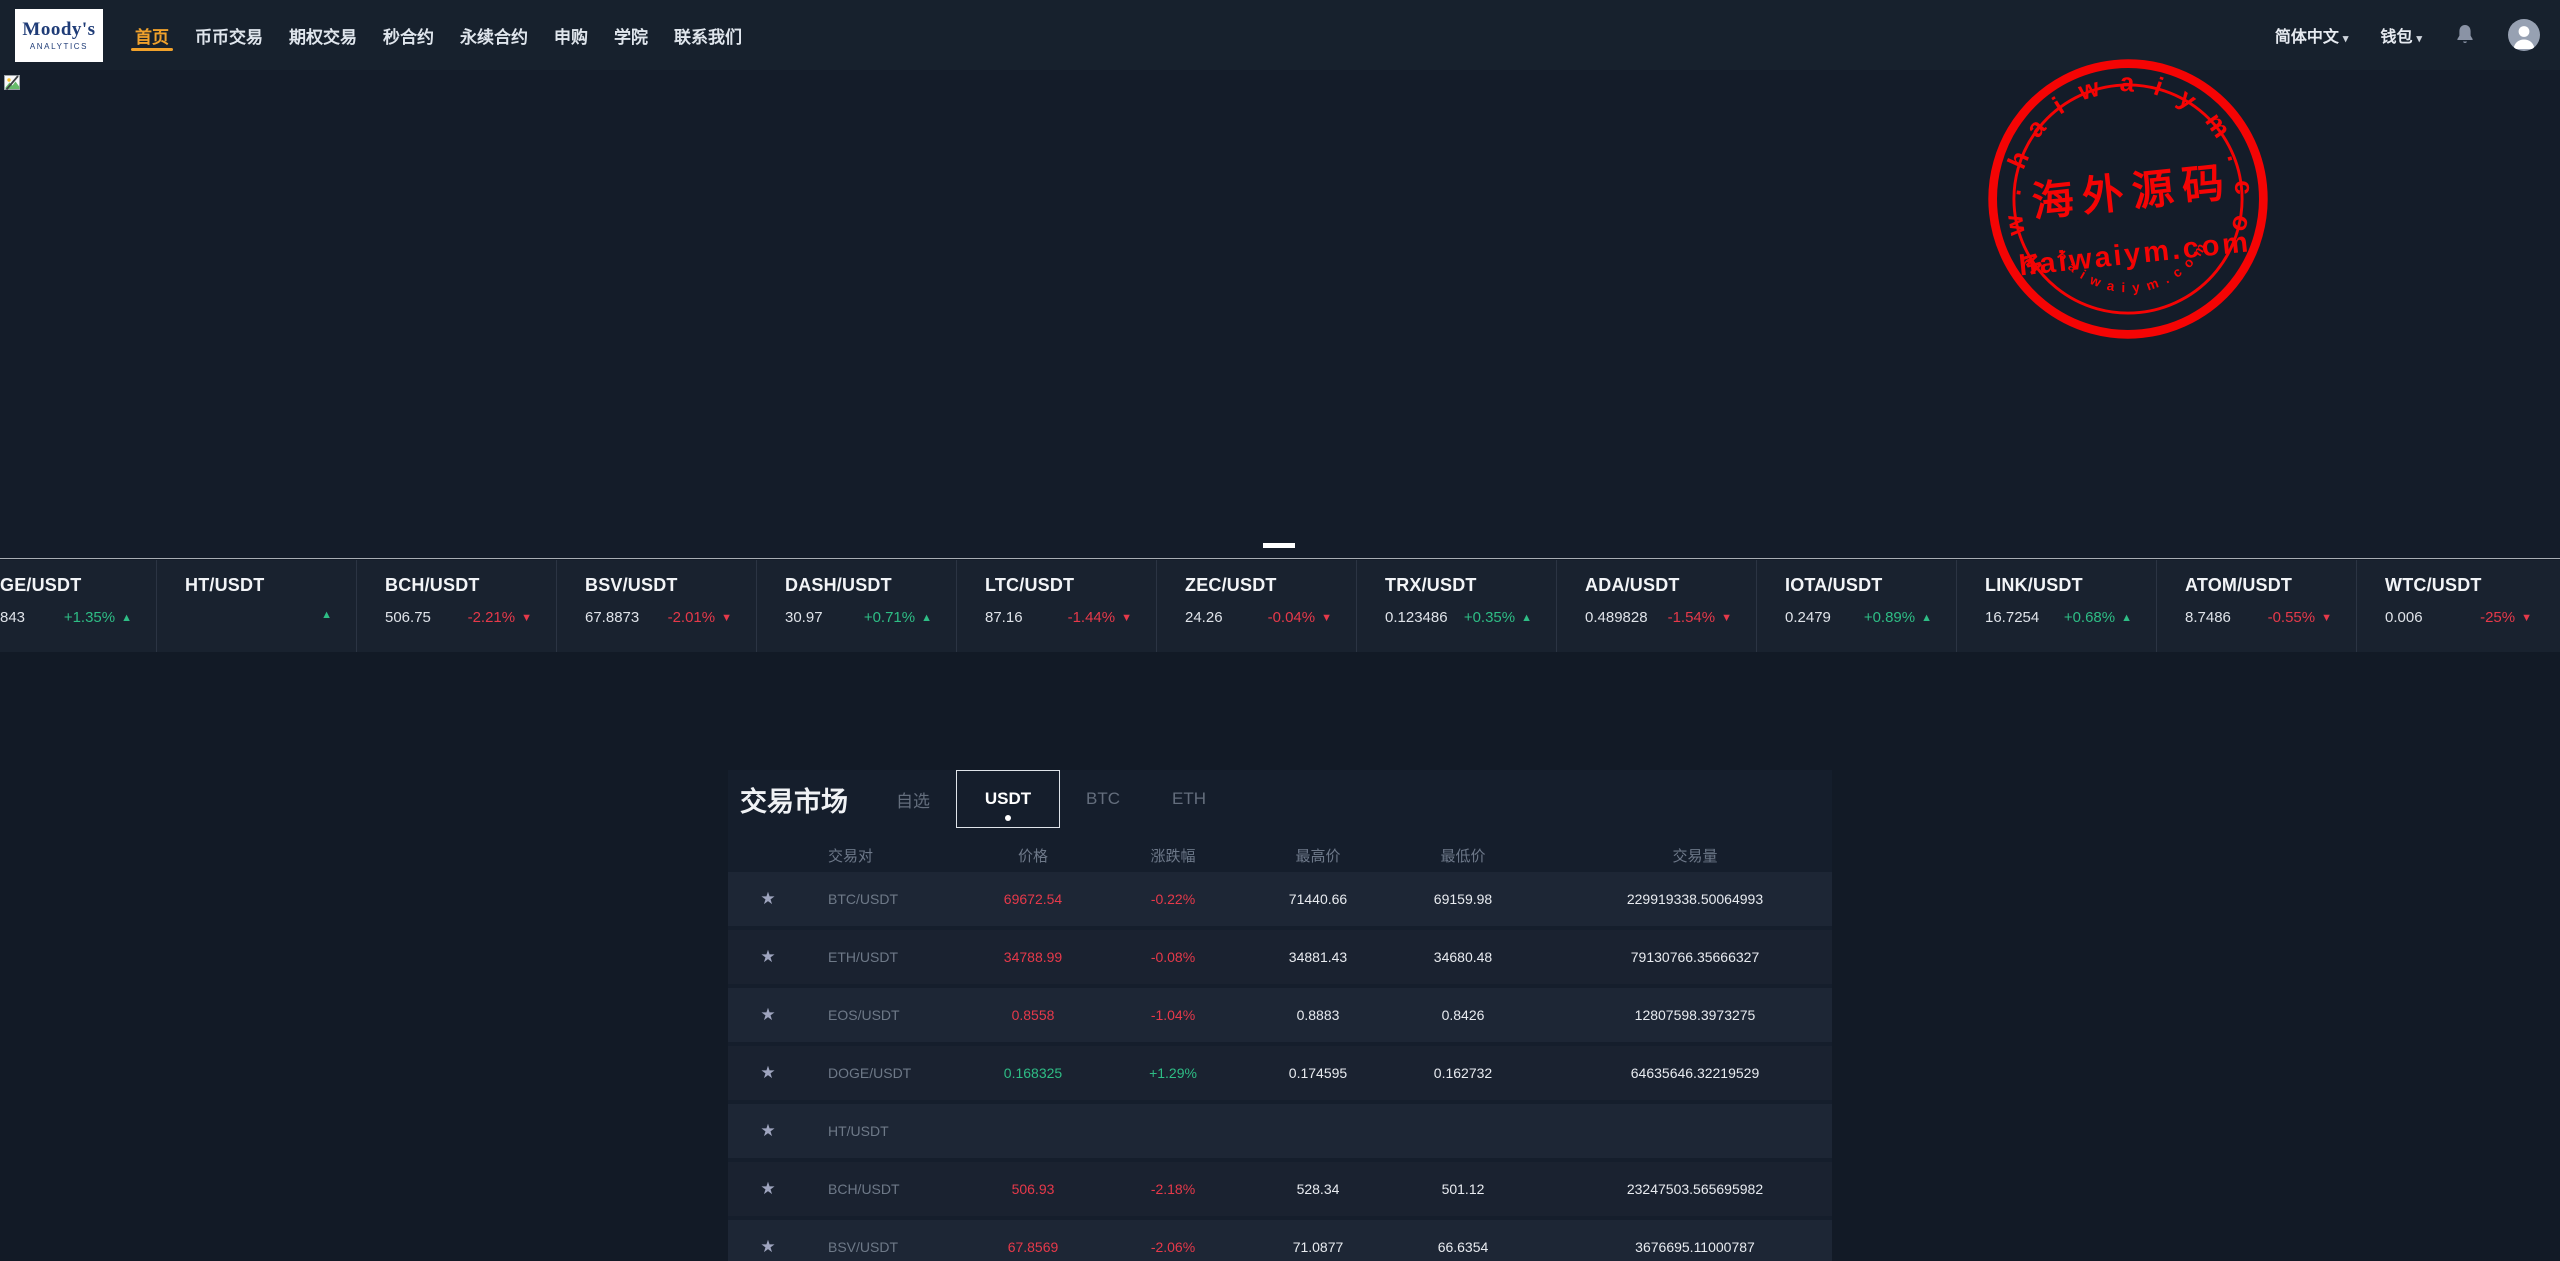  Describe the element at coordinates (1695, 1073) in the screenshot. I see `cell-volume: 64635646.32219529` at that location.